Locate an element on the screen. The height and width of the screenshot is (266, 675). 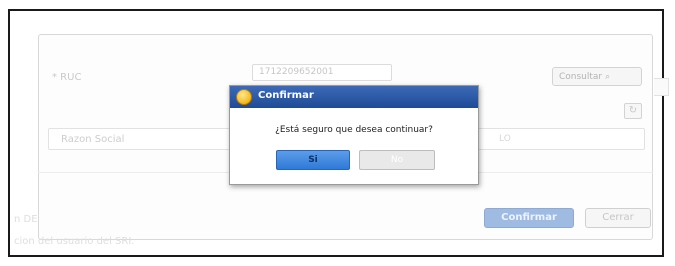
razon-social-value: LO is located at coordinates (505, 139).